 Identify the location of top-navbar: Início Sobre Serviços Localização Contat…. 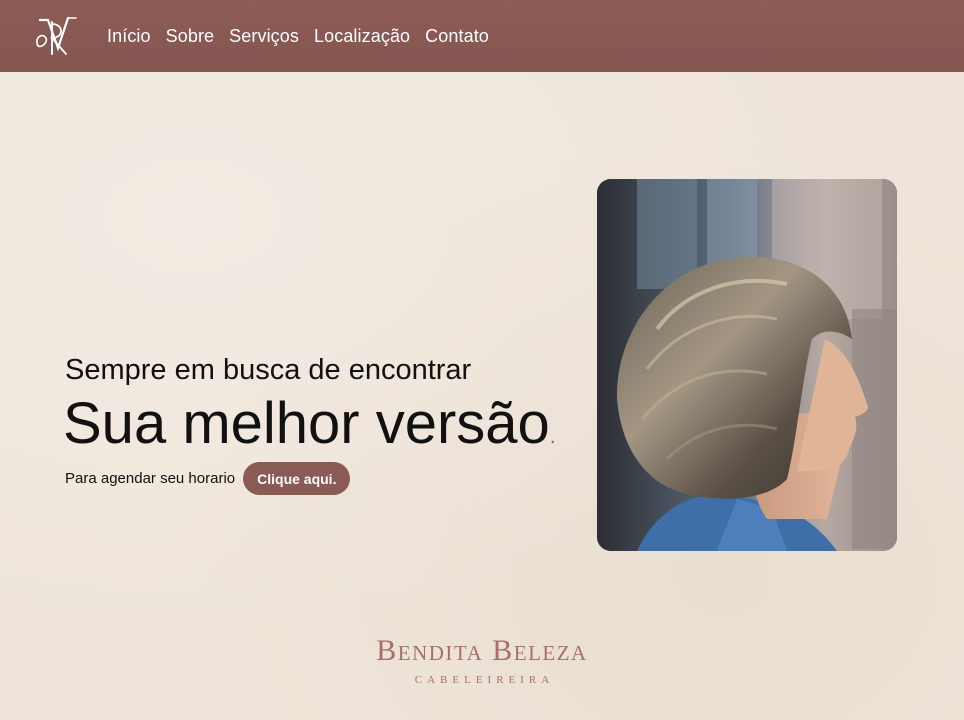
(482, 36).